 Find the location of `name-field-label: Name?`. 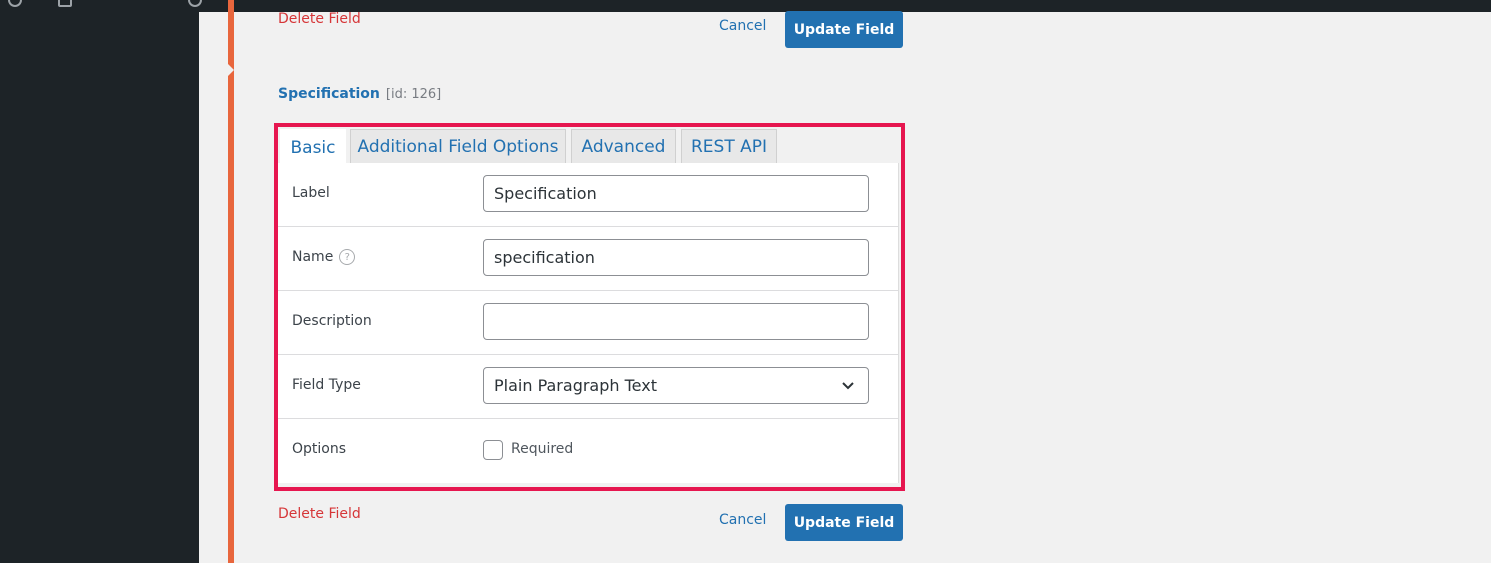

name-field-label: Name? is located at coordinates (324, 257).